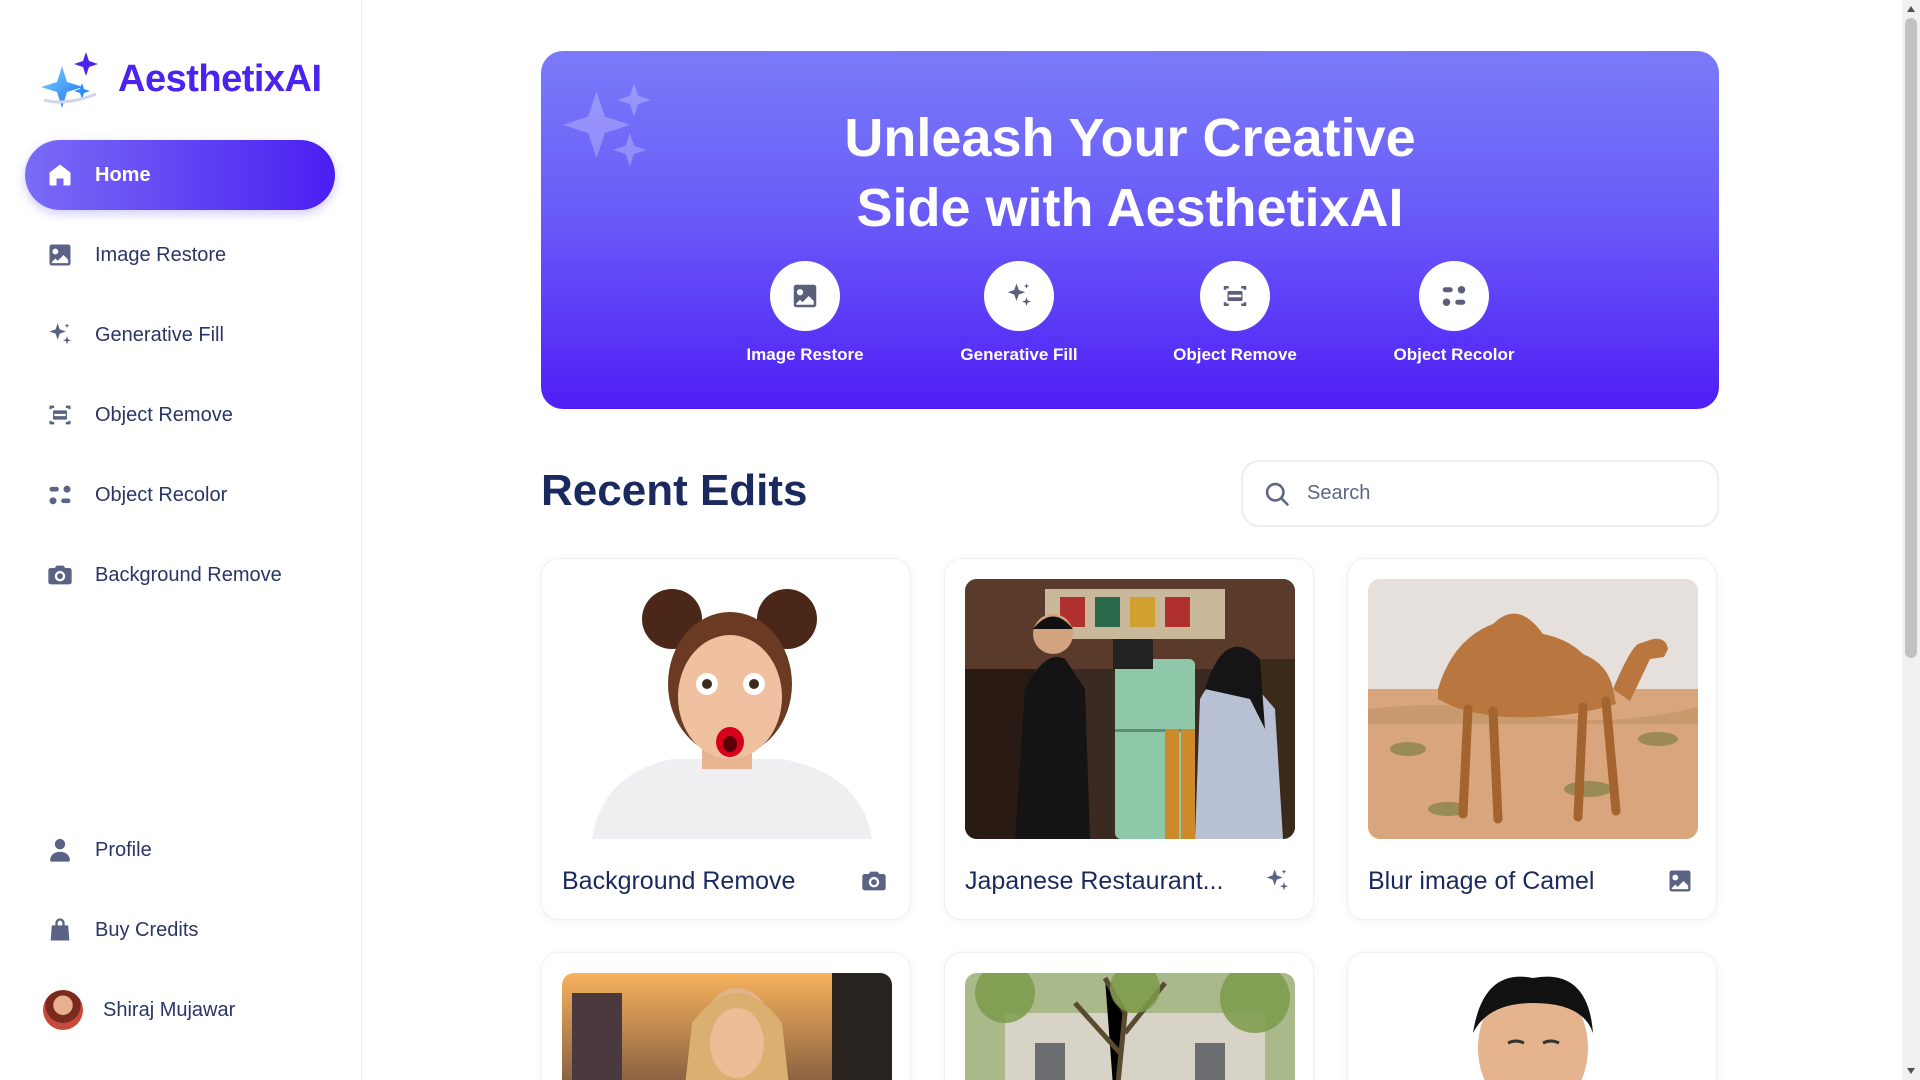 This screenshot has width=1920, height=1080. Describe the element at coordinates (1497, 493) in the screenshot. I see `search-input` at that location.